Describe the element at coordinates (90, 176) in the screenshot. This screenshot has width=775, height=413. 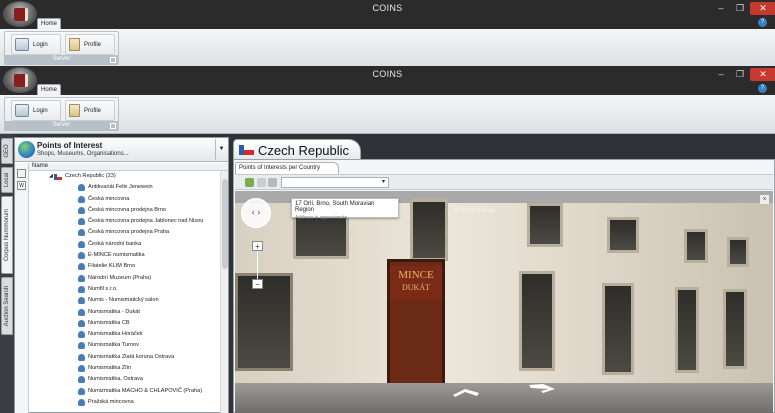
I see `tree-root-label: Czech Republic (23)` at that location.